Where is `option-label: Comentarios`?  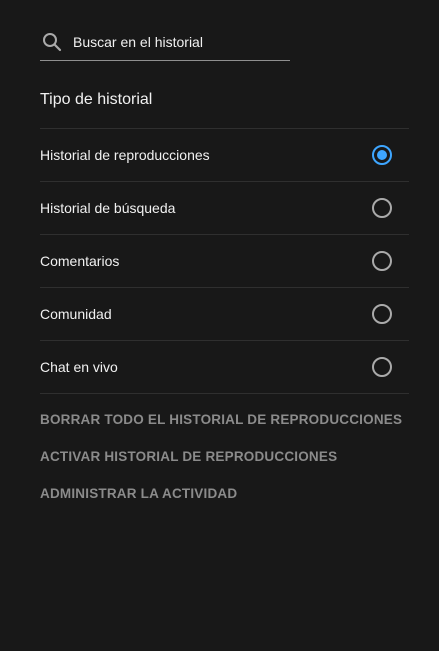 option-label: Comentarios is located at coordinates (80, 261).